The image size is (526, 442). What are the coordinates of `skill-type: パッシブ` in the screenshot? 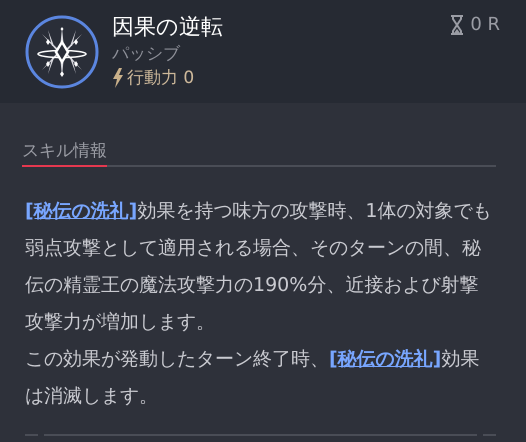 It's located at (147, 54).